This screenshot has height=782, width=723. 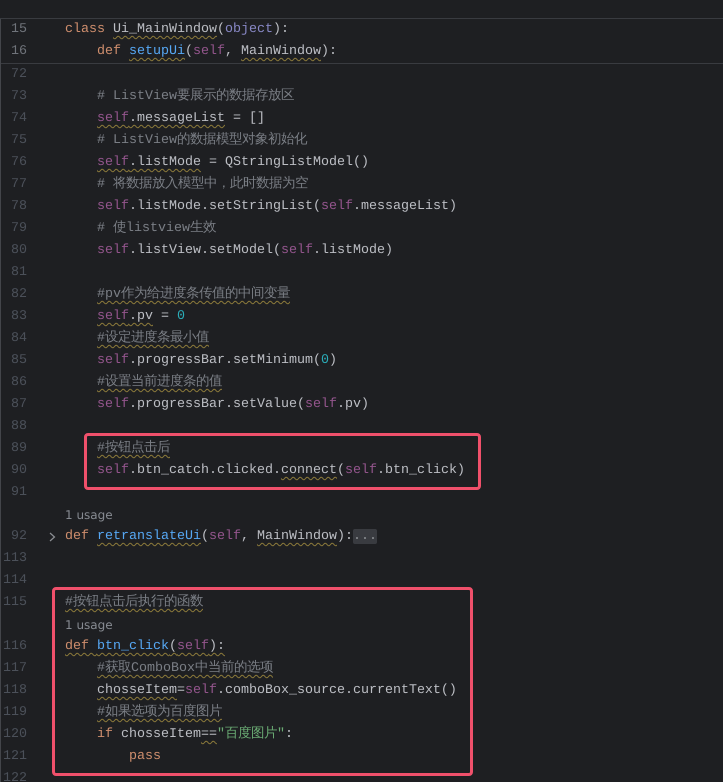 What do you see at coordinates (156, 228) in the screenshot?
I see `code-line: # 使listview生效` at bounding box center [156, 228].